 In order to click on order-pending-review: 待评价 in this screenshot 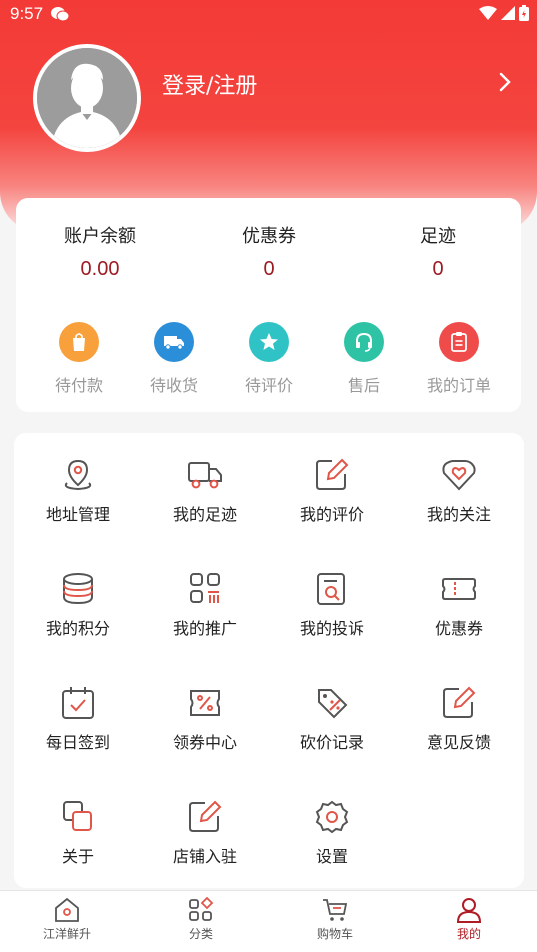, I will do `click(269, 359)`.